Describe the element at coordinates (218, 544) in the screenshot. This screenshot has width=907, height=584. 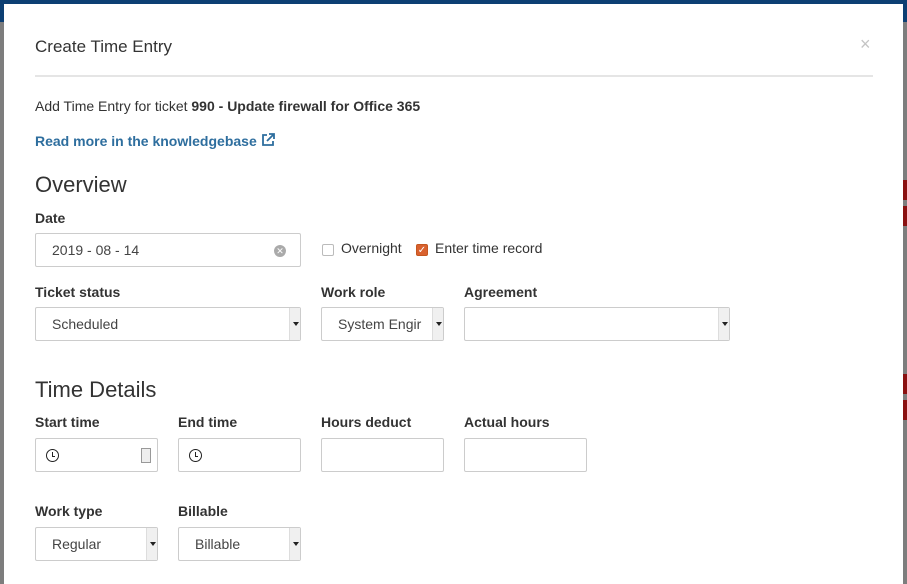
I see `billable-value: Billable` at that location.